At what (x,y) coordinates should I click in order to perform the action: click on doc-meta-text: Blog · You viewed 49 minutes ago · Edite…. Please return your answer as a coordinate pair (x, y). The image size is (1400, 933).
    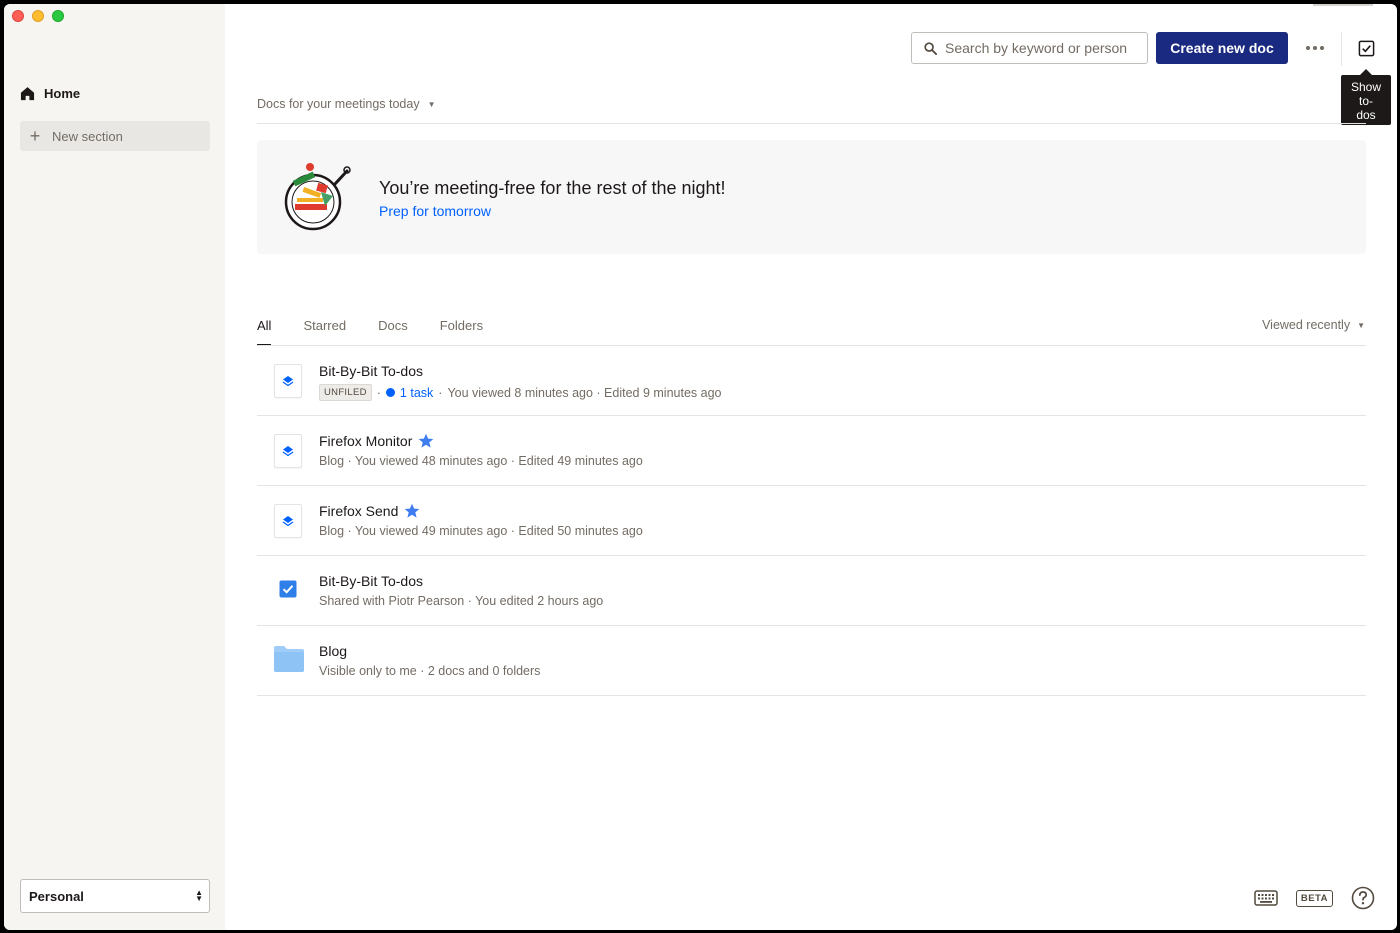
    Looking at the image, I should click on (481, 531).